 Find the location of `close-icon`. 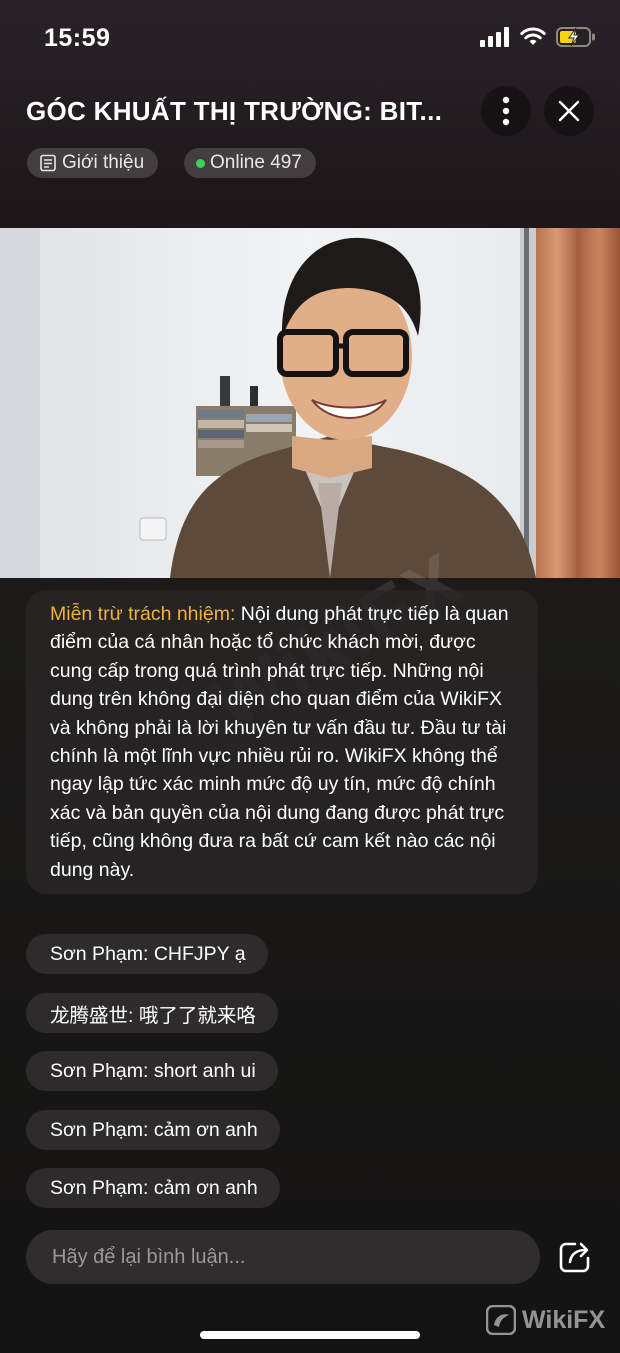

close-icon is located at coordinates (569, 111).